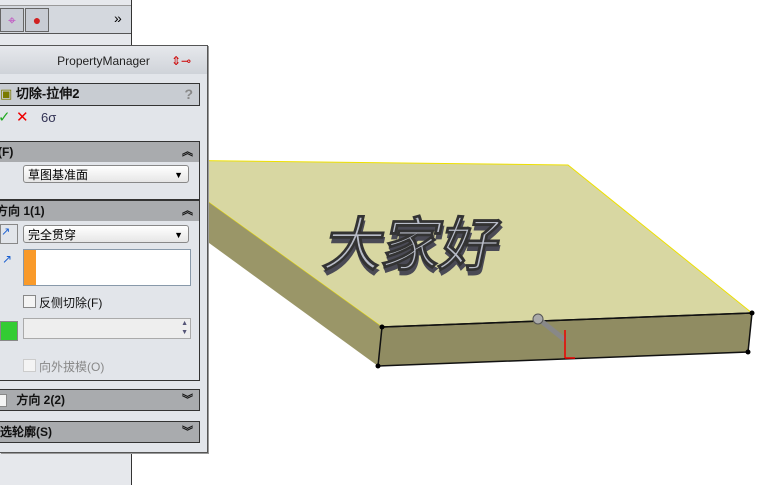 This screenshot has height=485, width=779. Describe the element at coordinates (5, 117) in the screenshot. I see `ok-button: ✓` at that location.